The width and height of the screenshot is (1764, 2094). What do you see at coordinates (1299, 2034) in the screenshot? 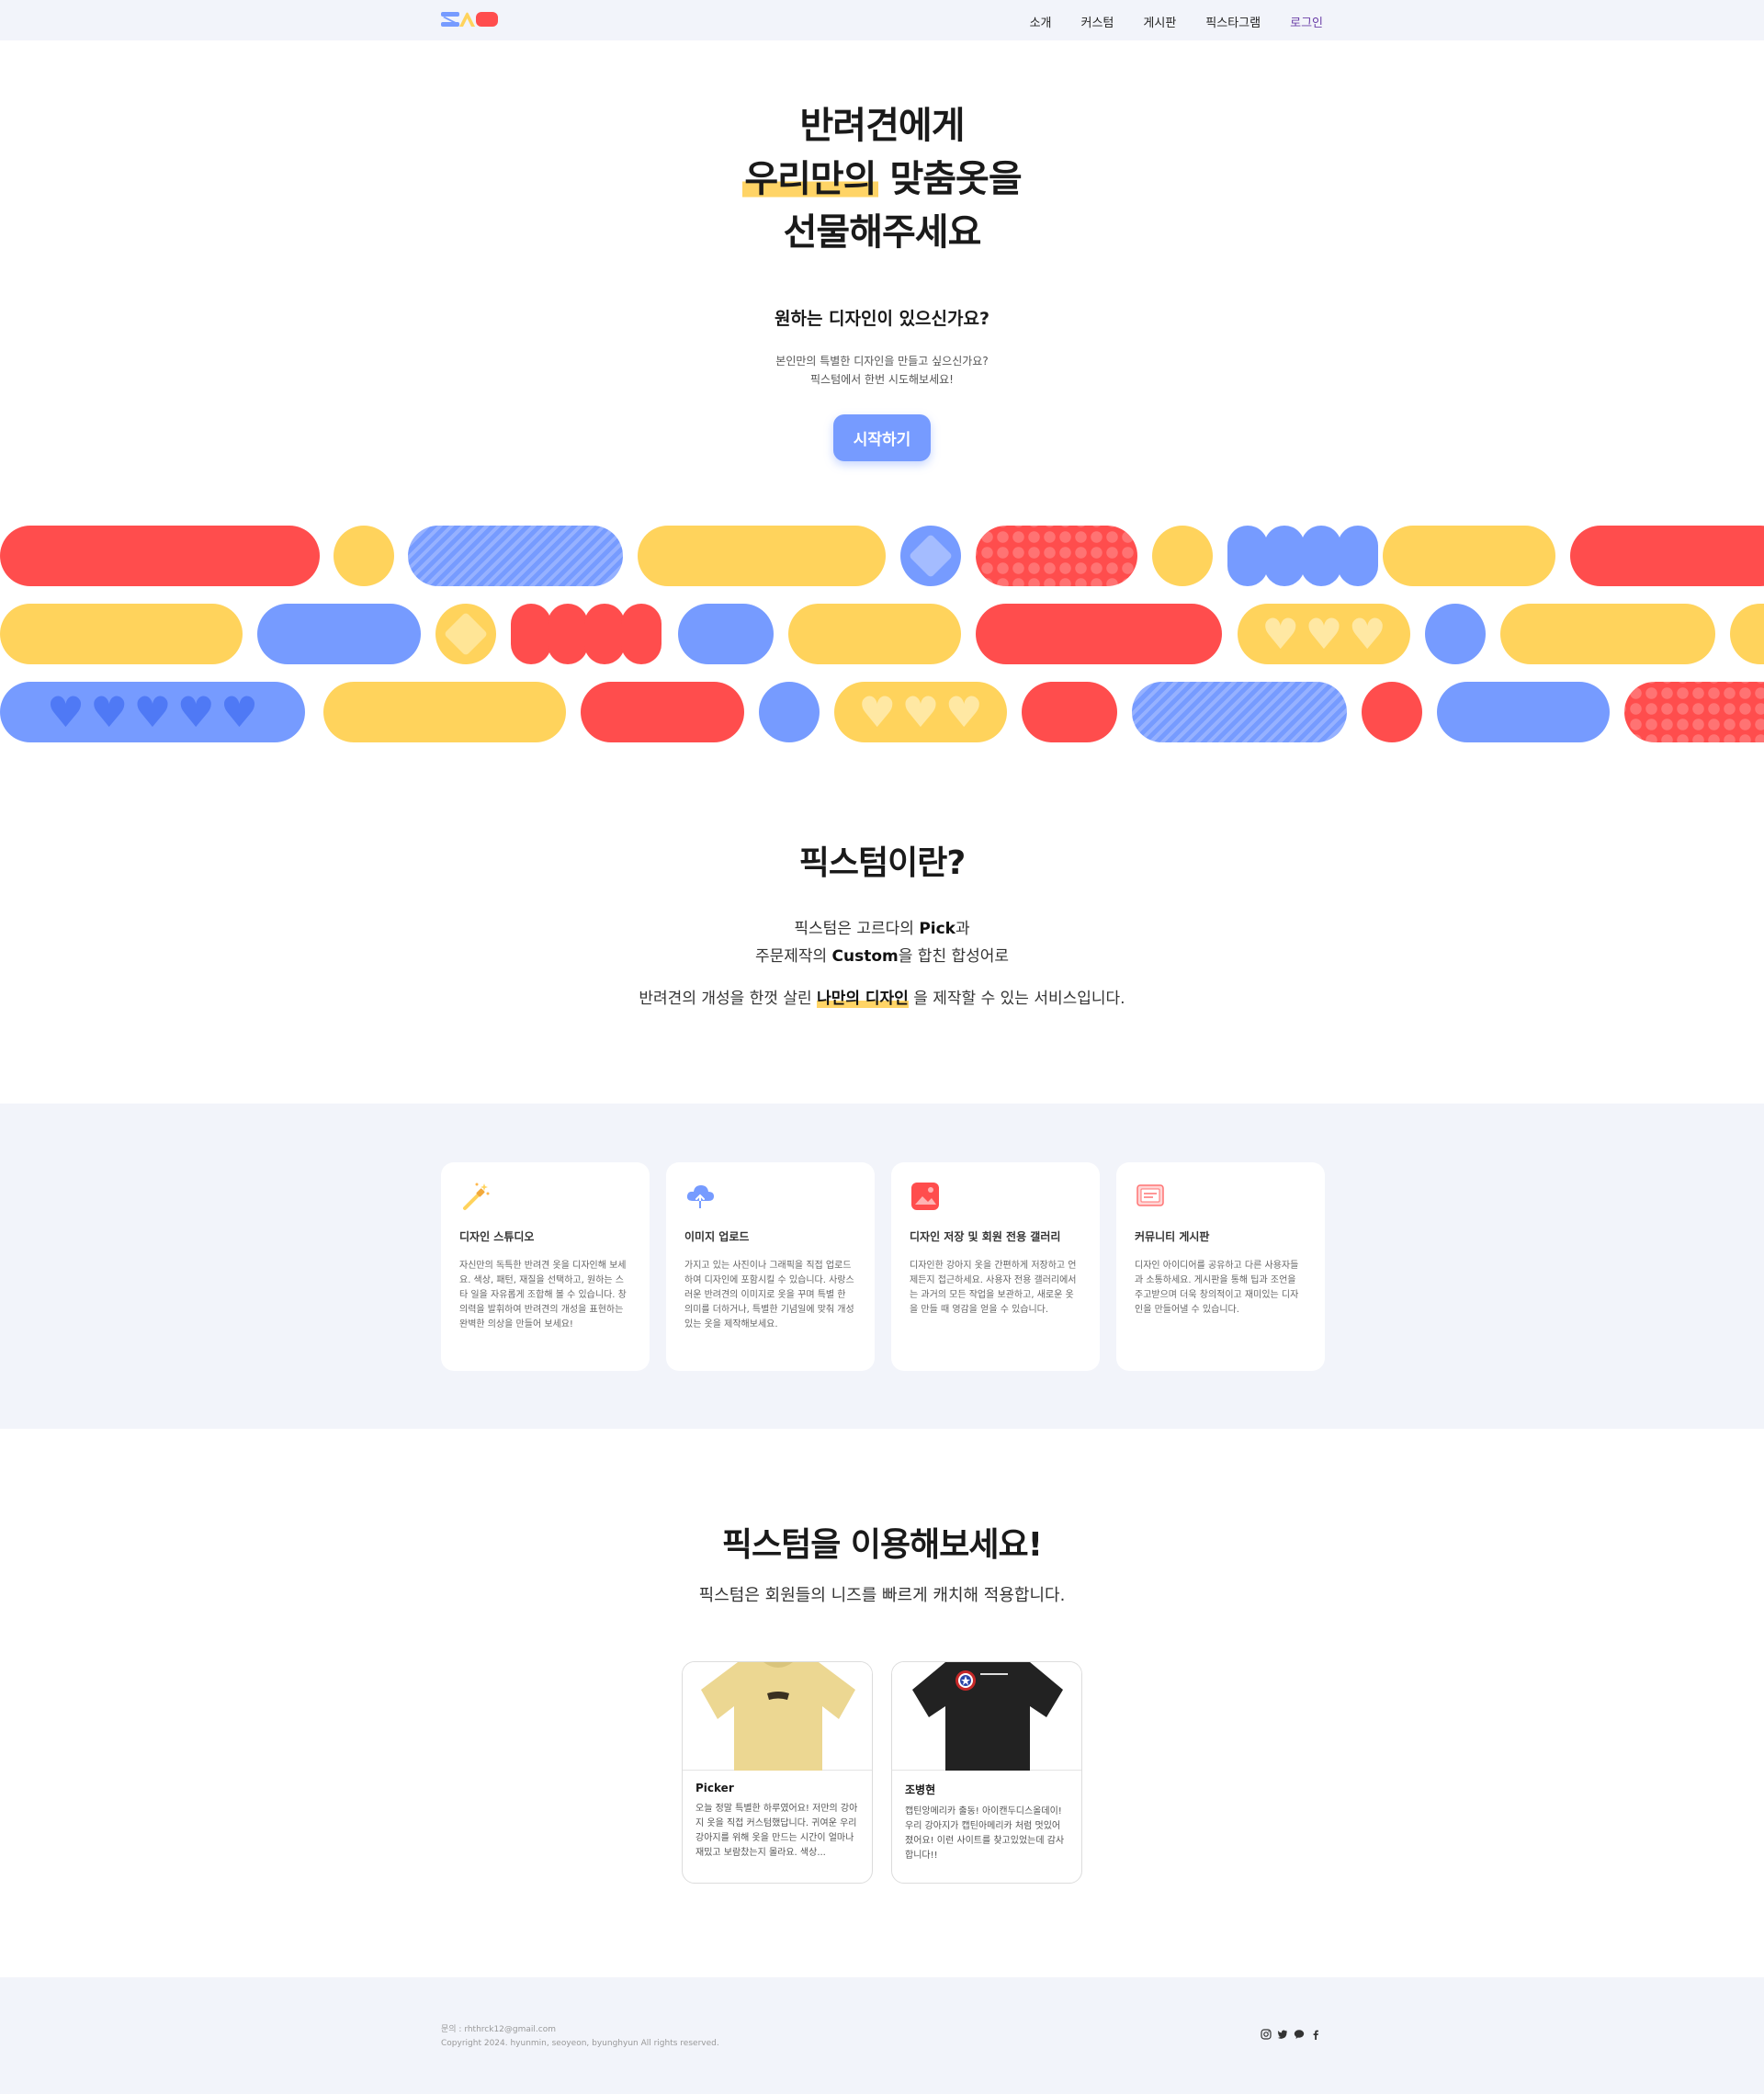
I see `chat-icon` at bounding box center [1299, 2034].